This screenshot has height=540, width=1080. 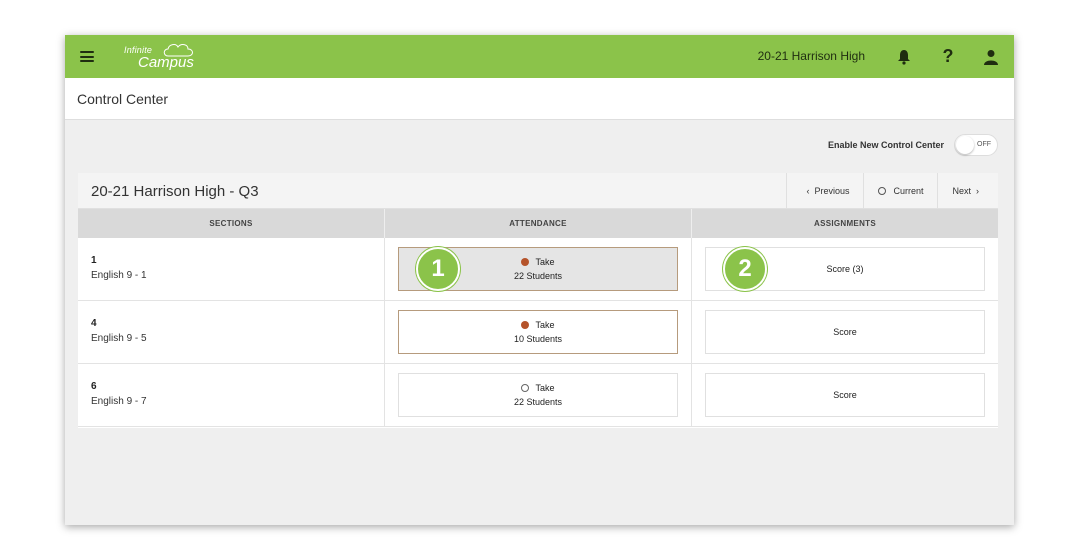 I want to click on chevron-left-icon: ‹, so click(x=808, y=191).